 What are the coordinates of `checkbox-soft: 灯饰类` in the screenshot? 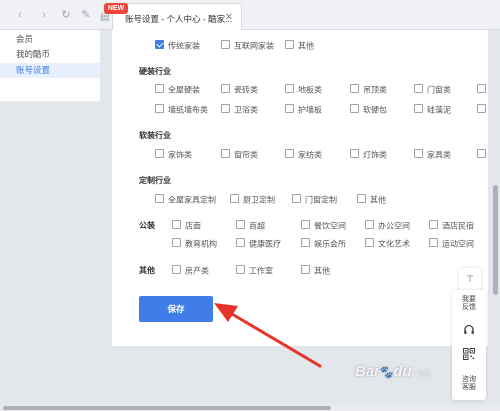 It's located at (368, 155).